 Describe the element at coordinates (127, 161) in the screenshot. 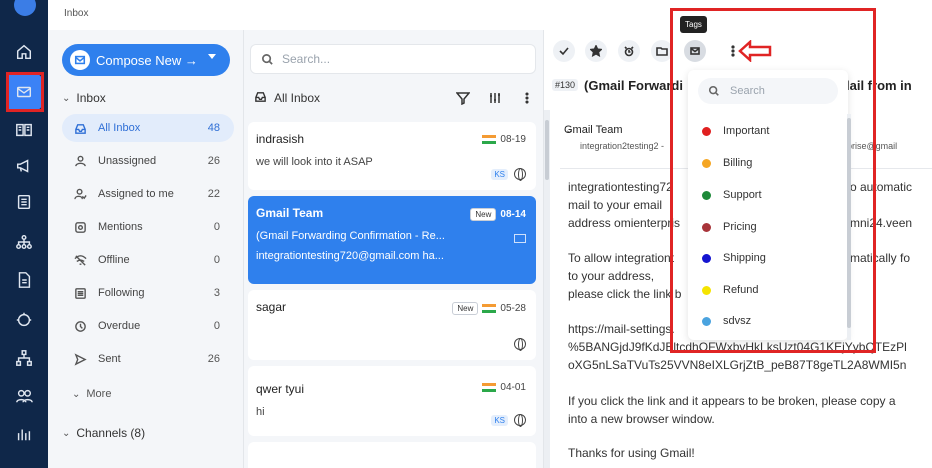

I see `nav-item-label: Unassigned` at that location.